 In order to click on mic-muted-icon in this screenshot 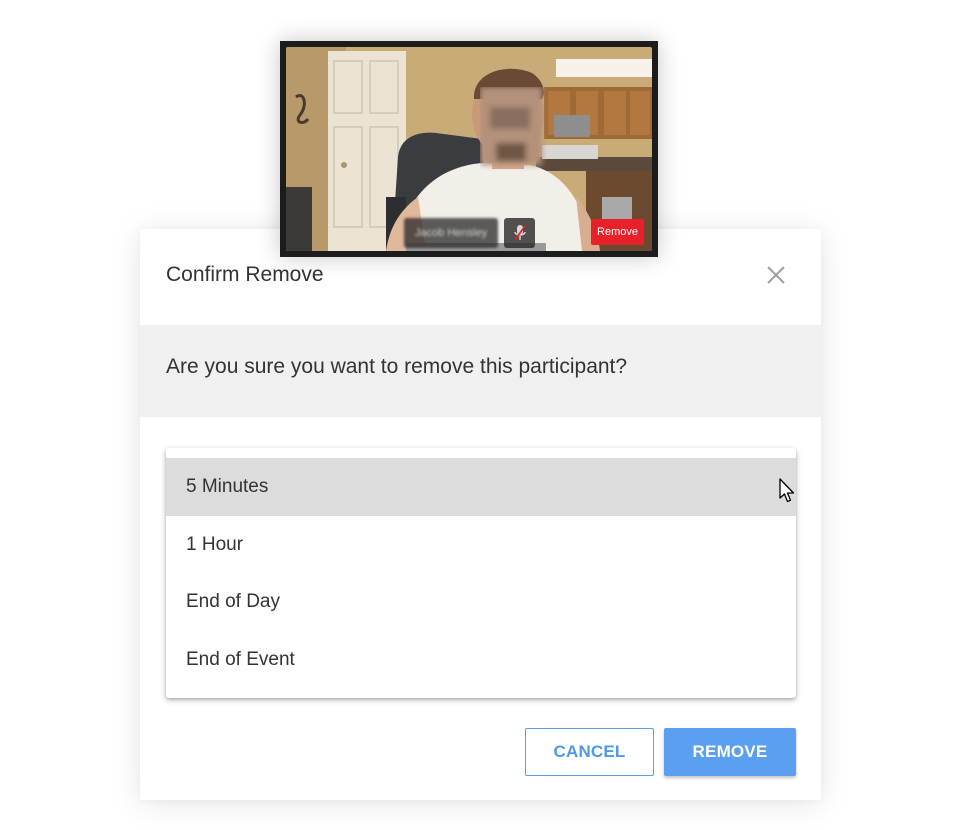, I will do `click(519, 233)`.